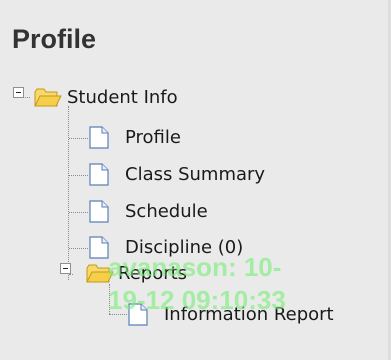 The image size is (391, 360). What do you see at coordinates (65, 268) in the screenshot?
I see `collapse-toggle-reports` at bounding box center [65, 268].